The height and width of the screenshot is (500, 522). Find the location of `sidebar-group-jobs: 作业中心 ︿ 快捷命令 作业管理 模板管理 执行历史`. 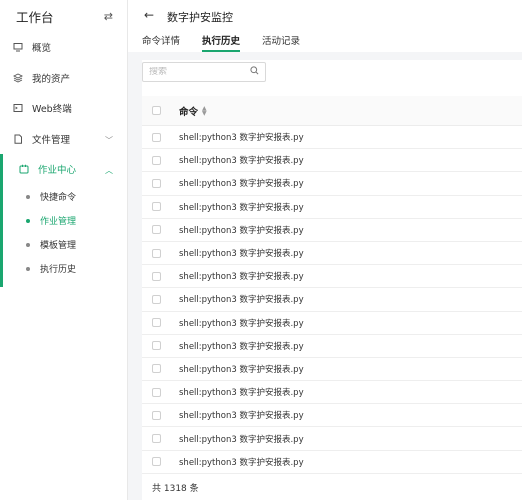

sidebar-group-jobs: 作业中心 ︿ 快捷命令 作业管理 模板管理 执行历史 is located at coordinates (63, 220).